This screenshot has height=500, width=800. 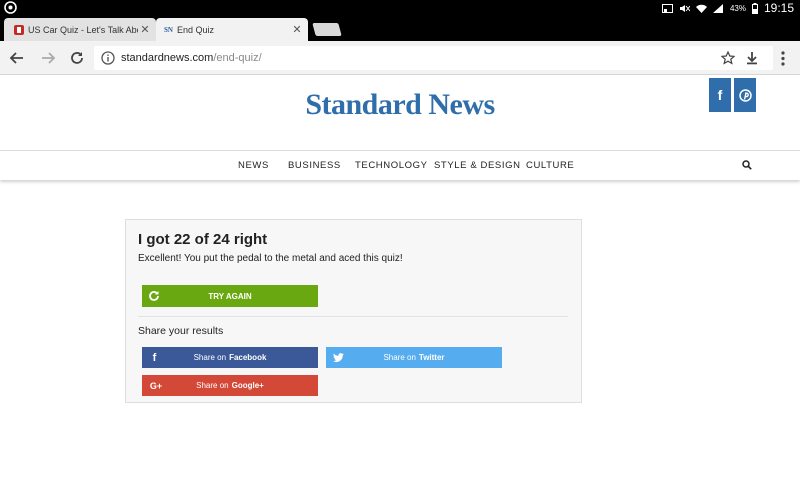 What do you see at coordinates (248, 357) in the screenshot?
I see `share-network: Facebook` at bounding box center [248, 357].